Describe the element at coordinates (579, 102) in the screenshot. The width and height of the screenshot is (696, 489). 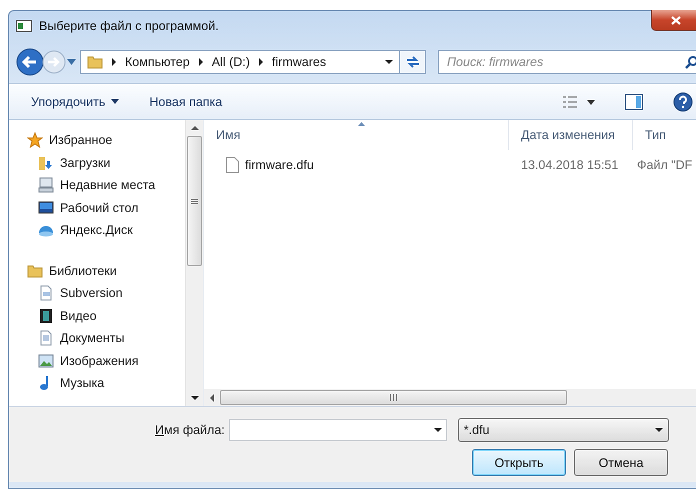
I see `view-options-icon` at that location.